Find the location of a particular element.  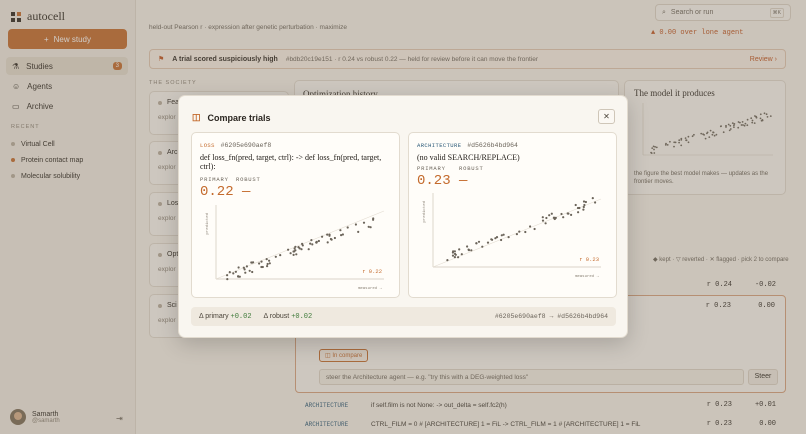

robust-value: — is located at coordinates (463, 181).